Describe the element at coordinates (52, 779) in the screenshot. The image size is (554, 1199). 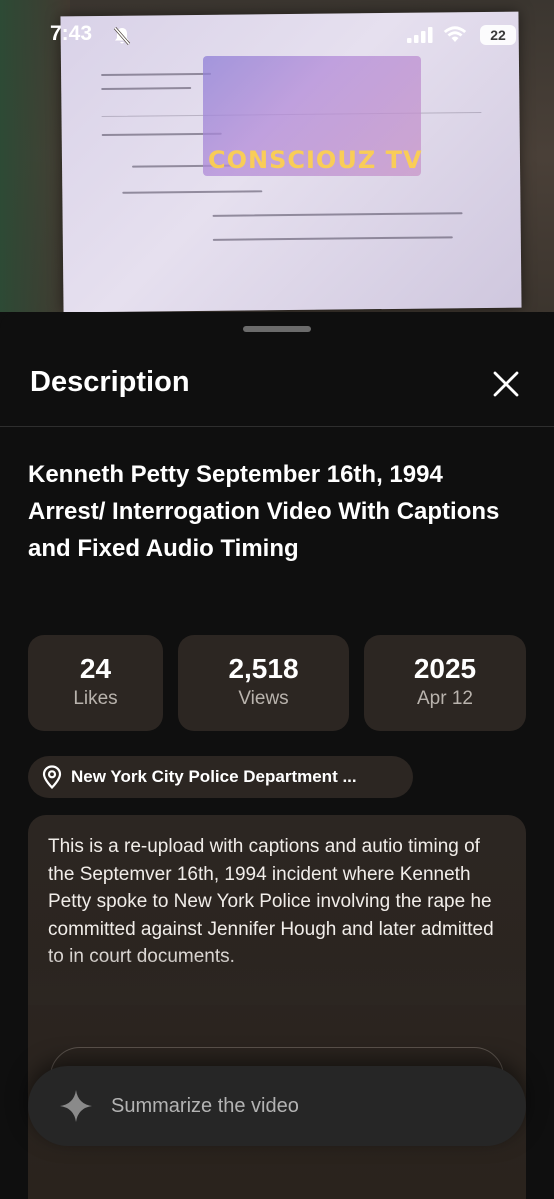
I see `location-pin-icon` at that location.